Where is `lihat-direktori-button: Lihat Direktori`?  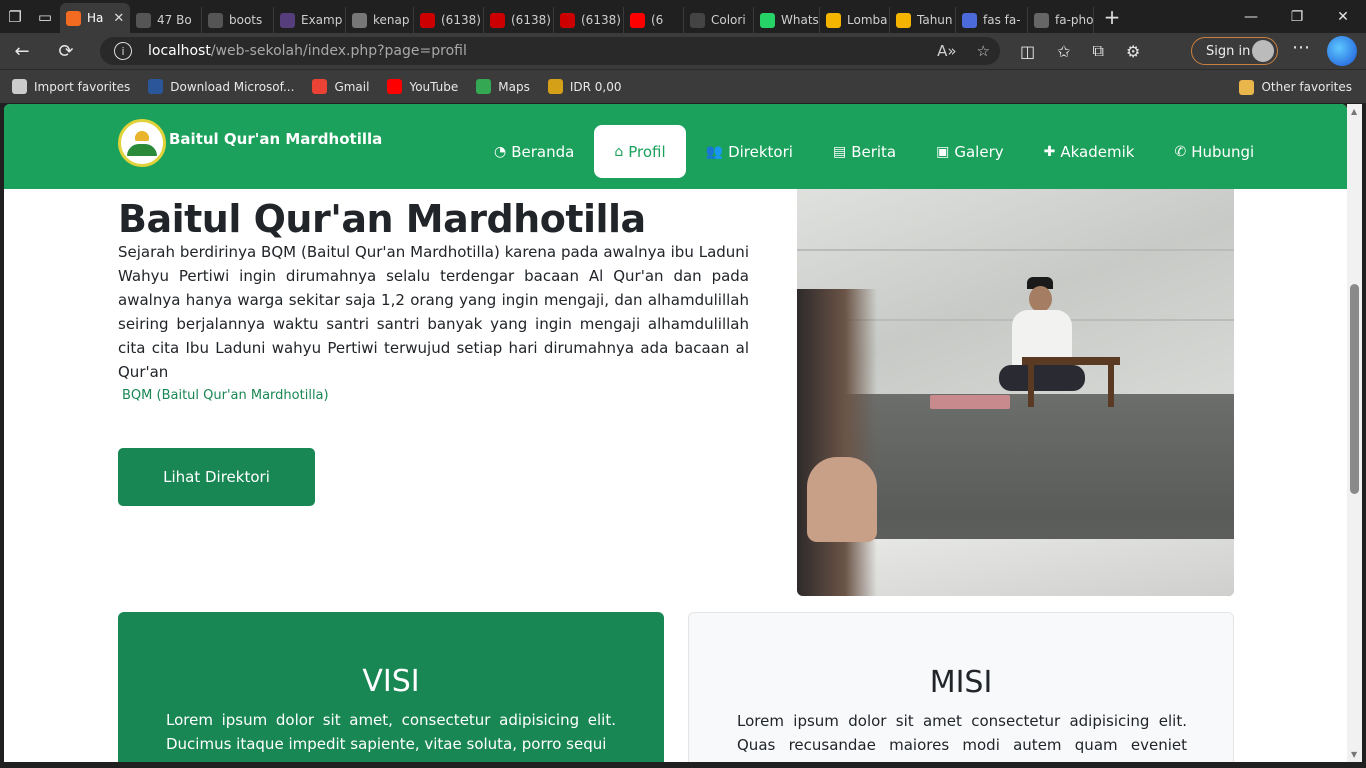
lihat-direktori-button: Lihat Direktori is located at coordinates (216, 477).